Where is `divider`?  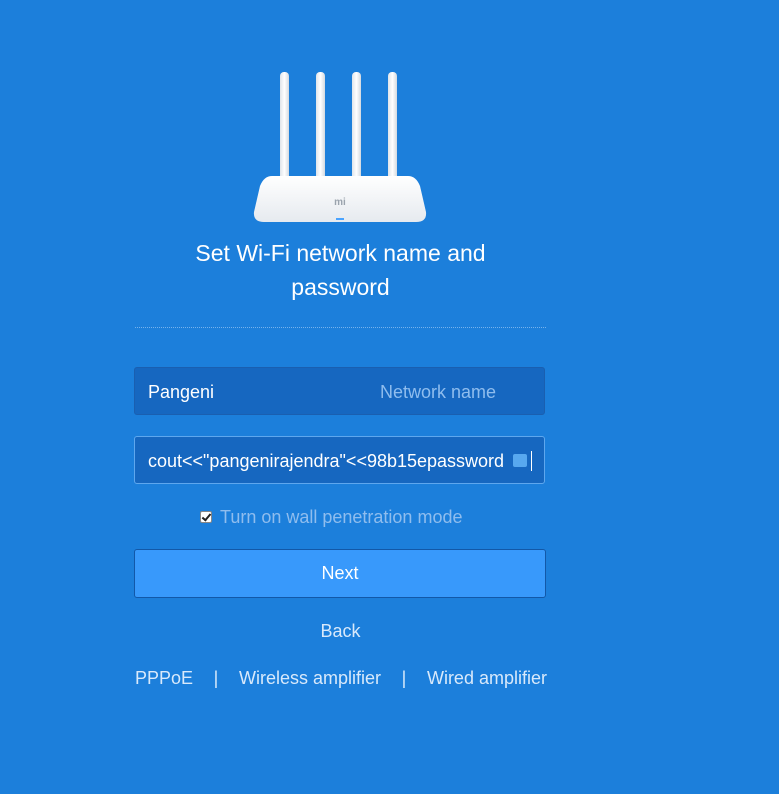 divider is located at coordinates (340, 327).